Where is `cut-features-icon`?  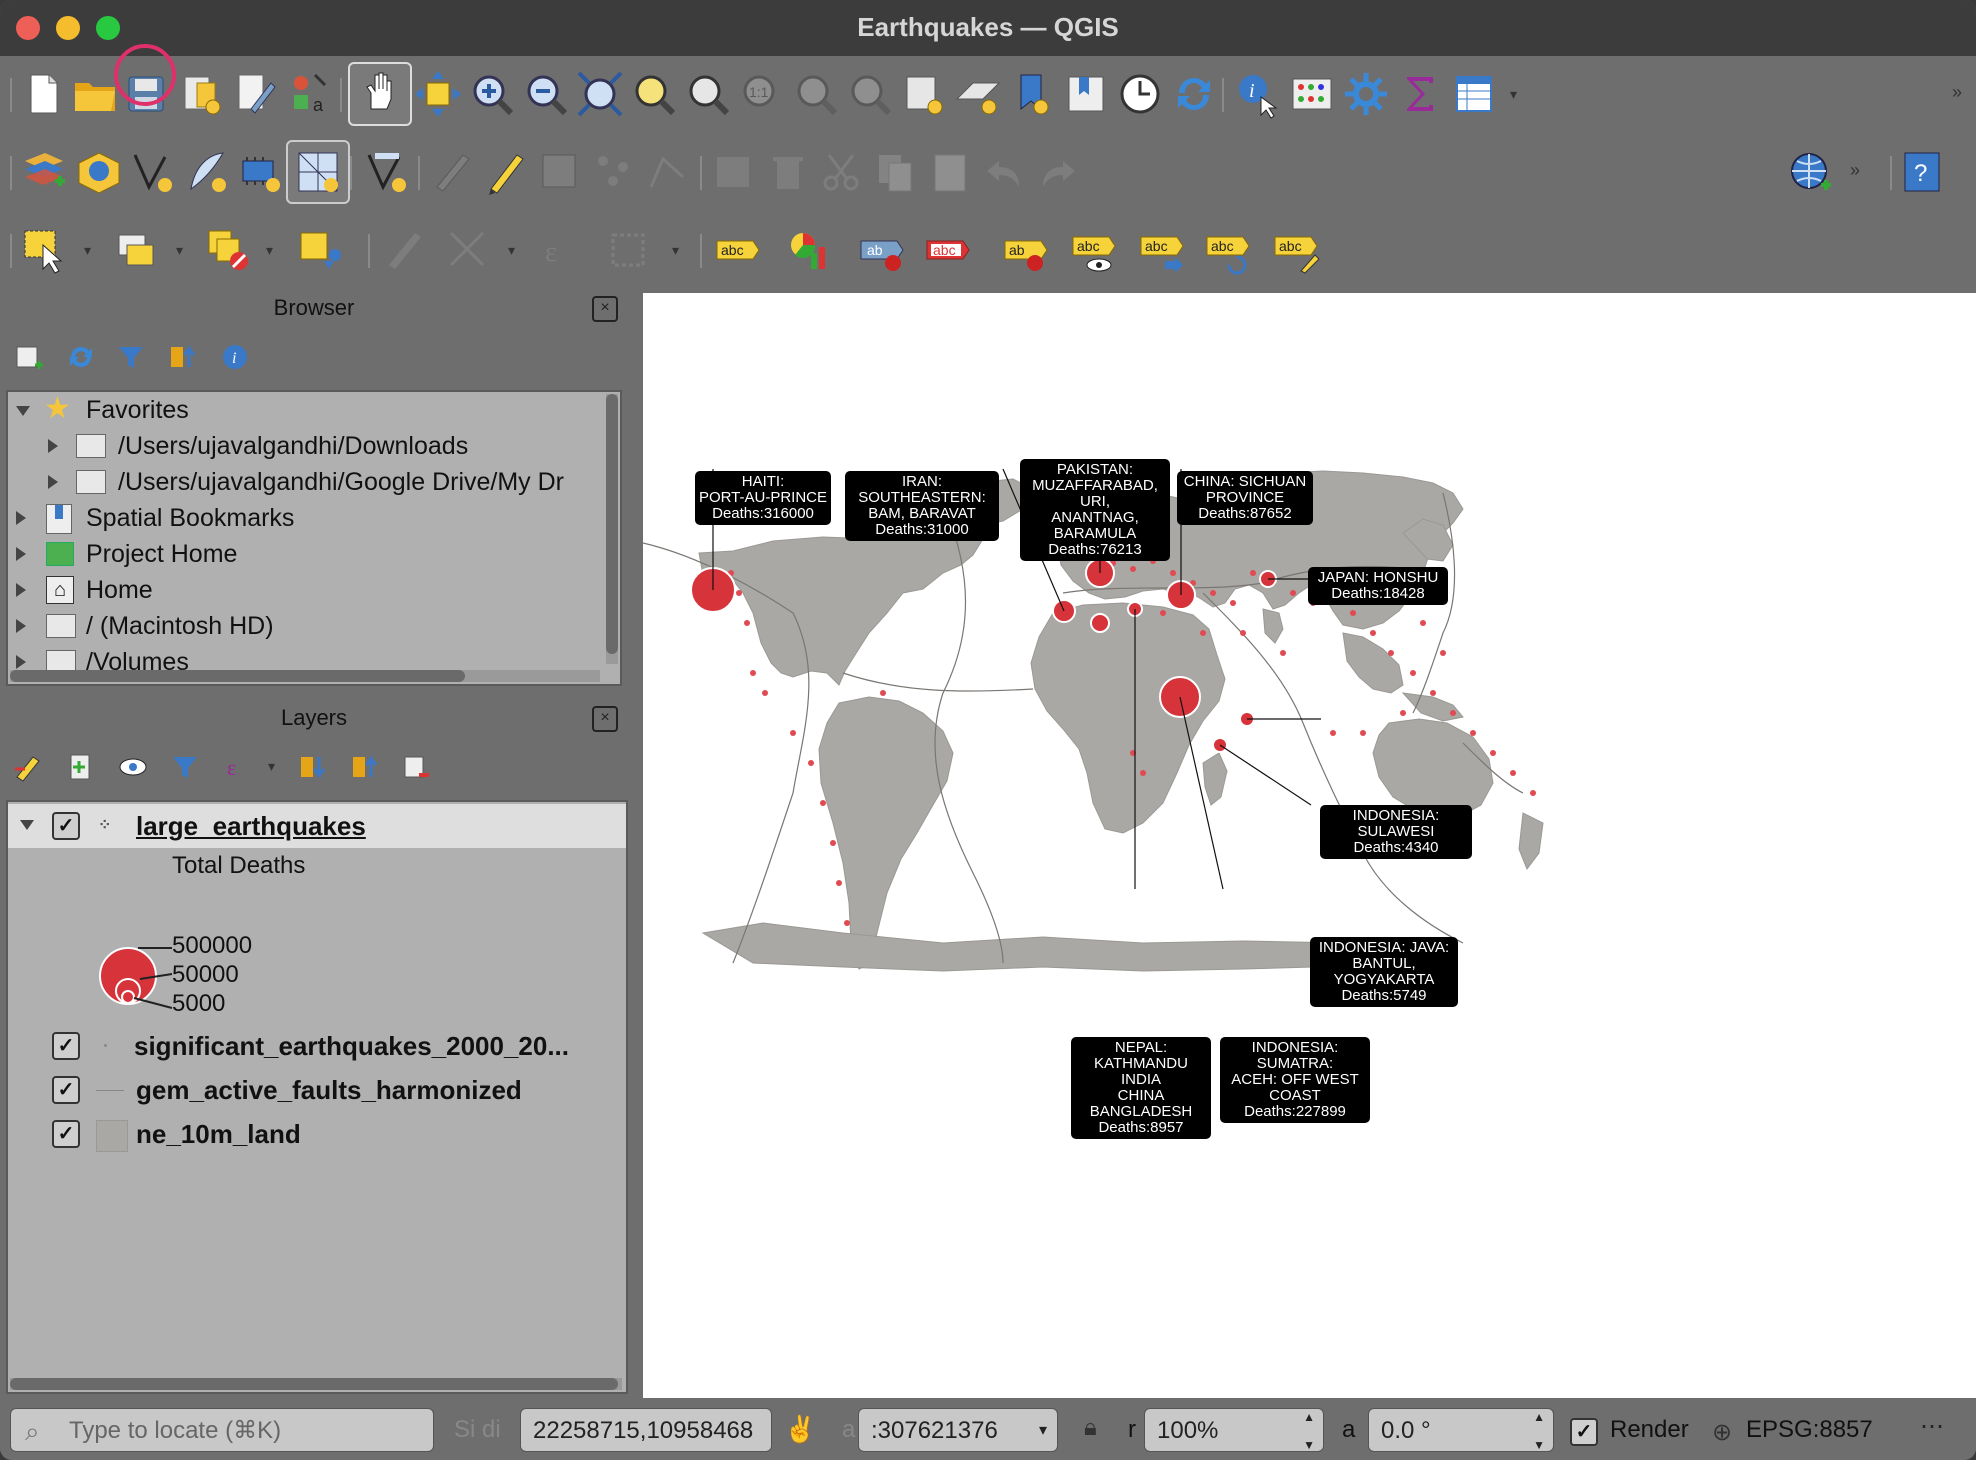 cut-features-icon is located at coordinates (842, 172).